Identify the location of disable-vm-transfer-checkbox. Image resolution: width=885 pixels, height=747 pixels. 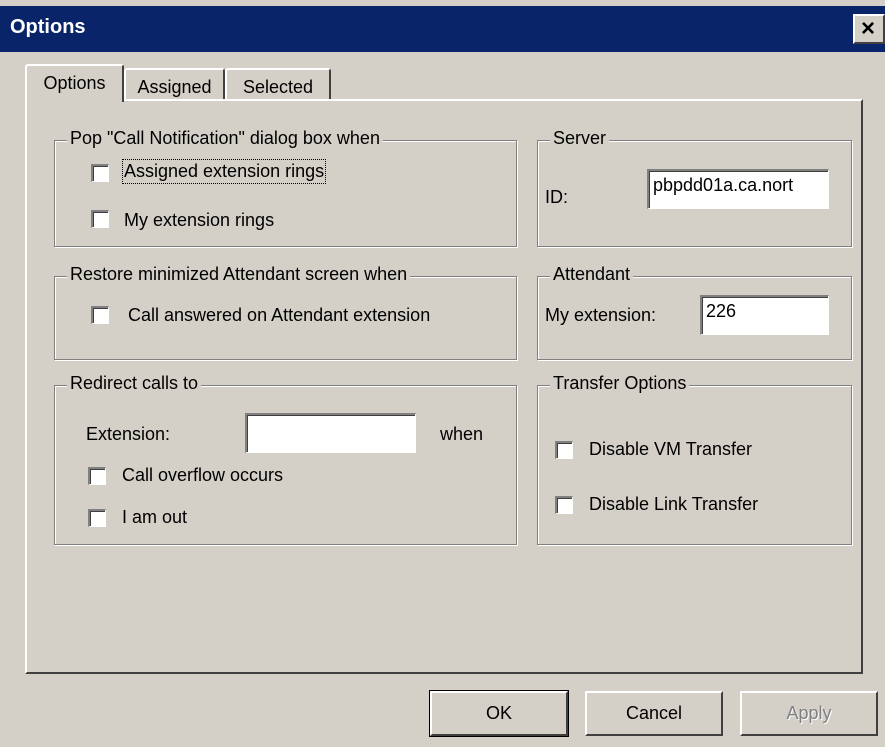
(564, 450).